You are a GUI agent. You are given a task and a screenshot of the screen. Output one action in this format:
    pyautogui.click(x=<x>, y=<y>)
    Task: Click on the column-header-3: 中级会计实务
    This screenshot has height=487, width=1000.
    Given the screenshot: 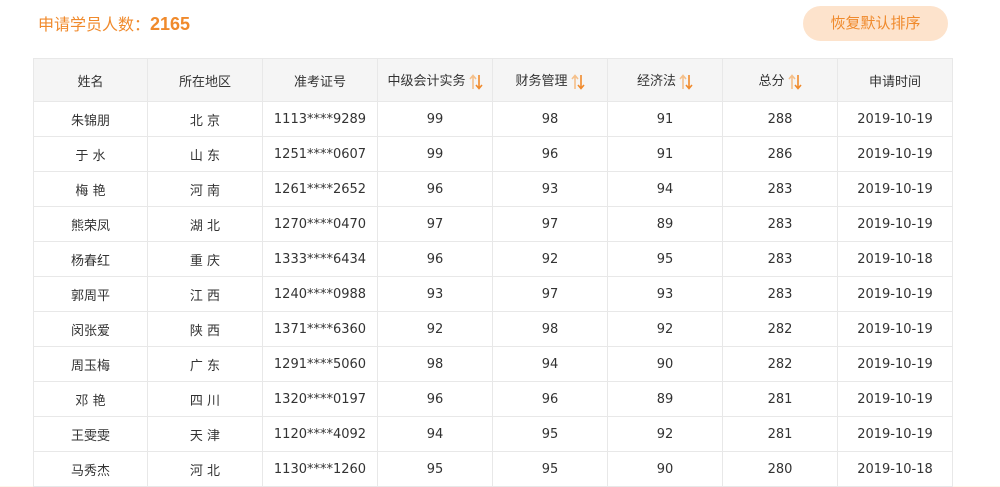 What is the action you would take?
    pyautogui.click(x=435, y=80)
    